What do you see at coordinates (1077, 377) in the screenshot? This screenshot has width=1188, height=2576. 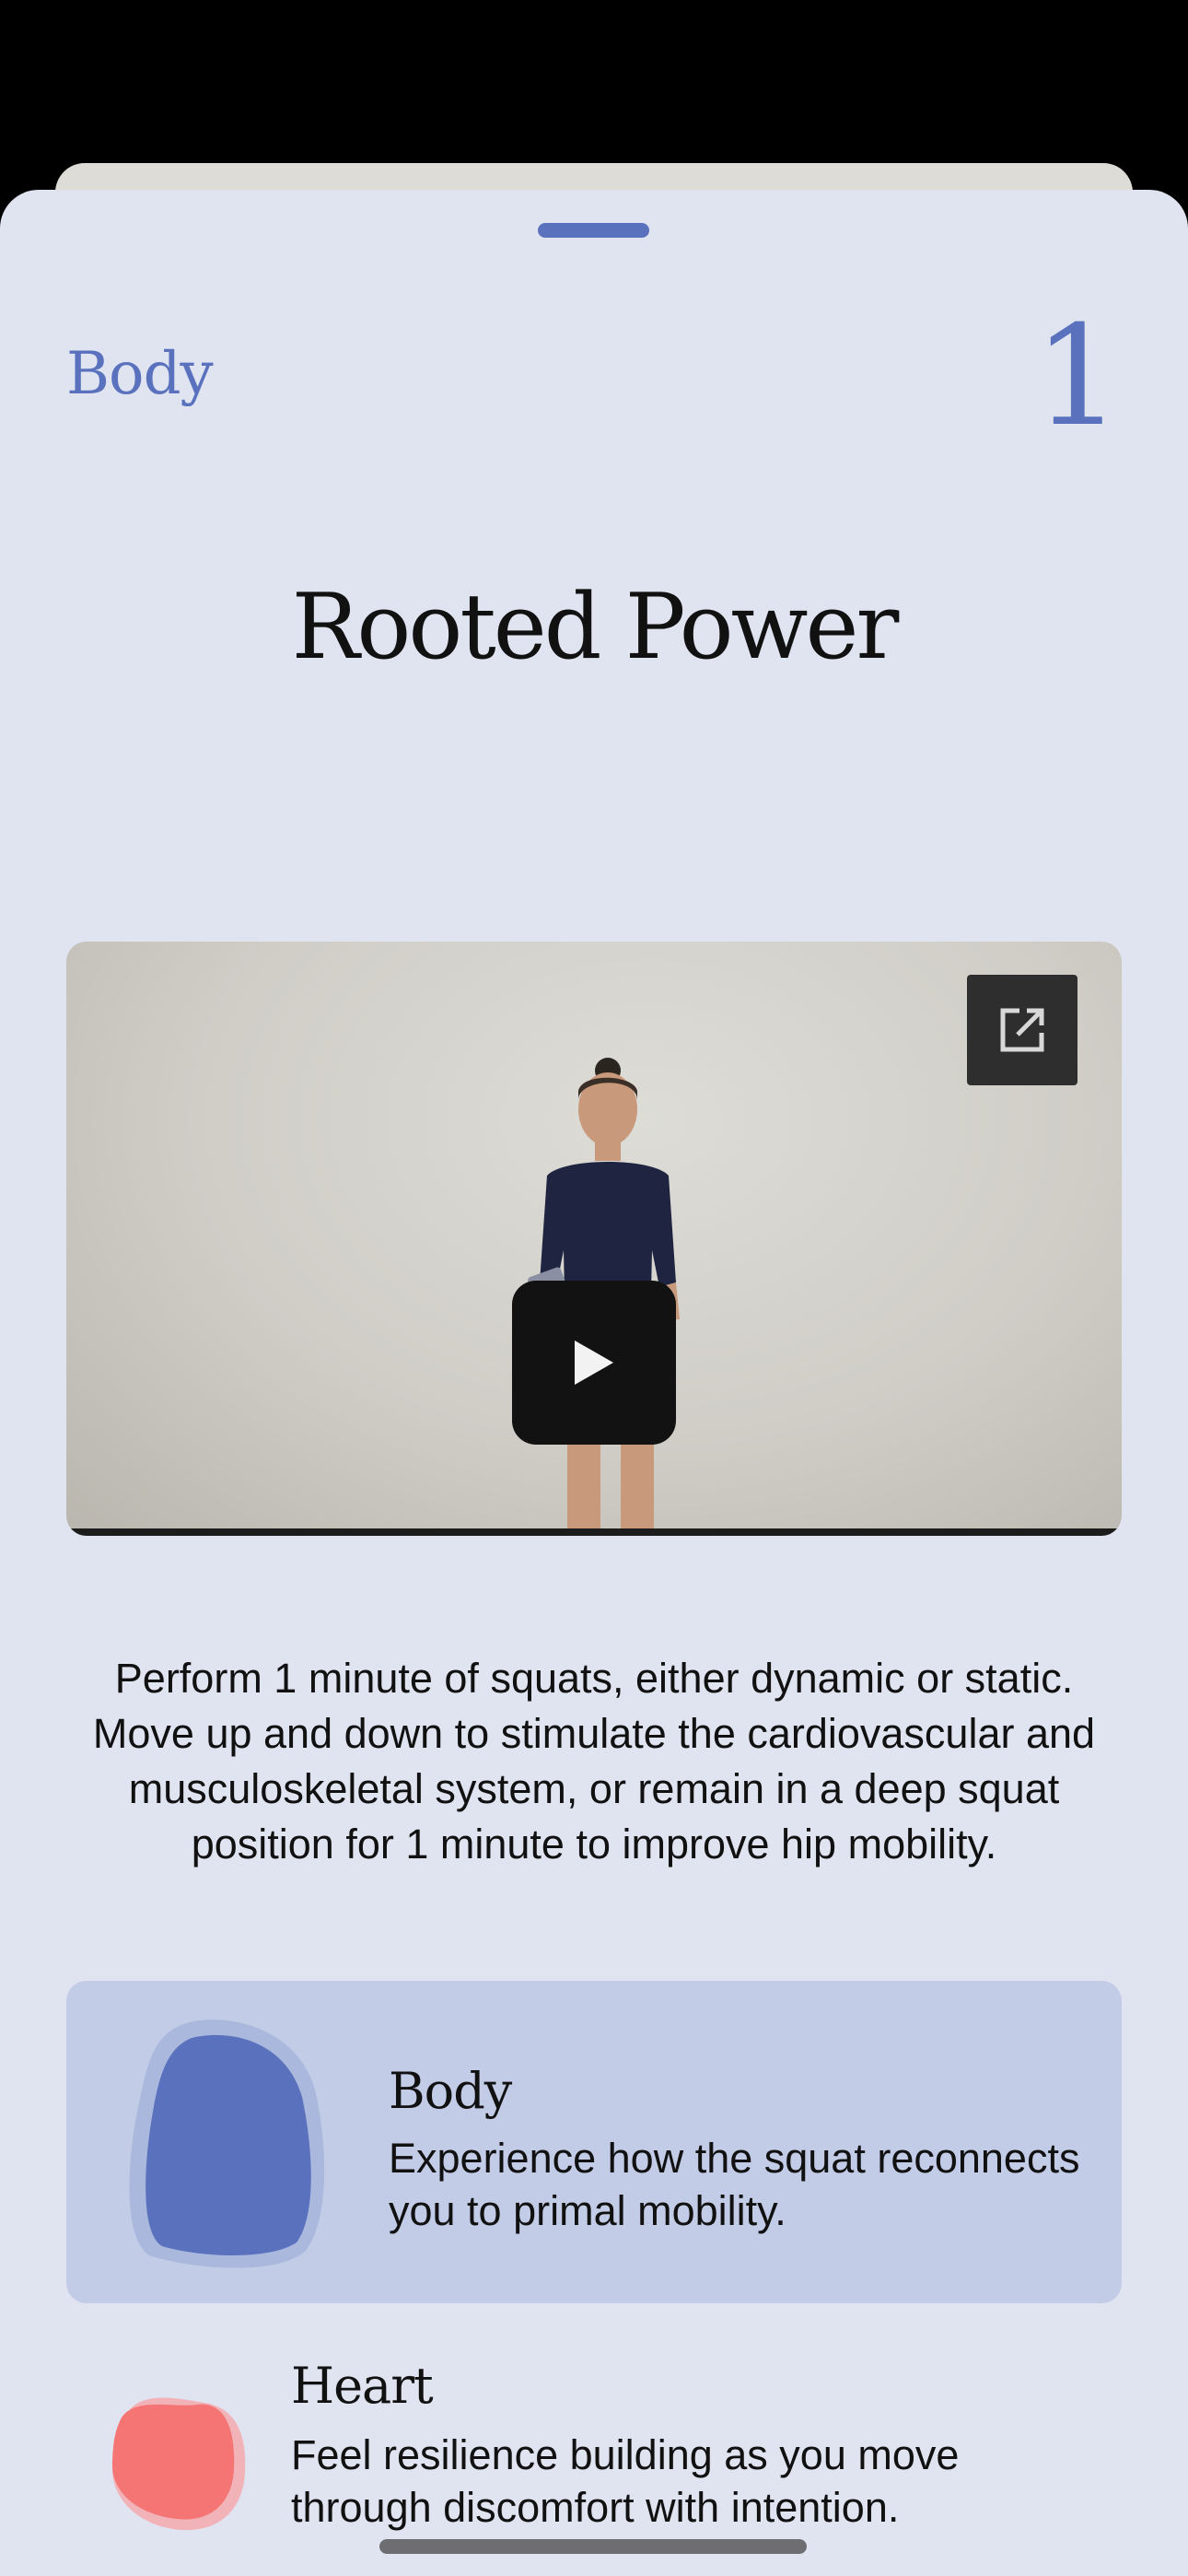 I see `step-number: 1` at bounding box center [1077, 377].